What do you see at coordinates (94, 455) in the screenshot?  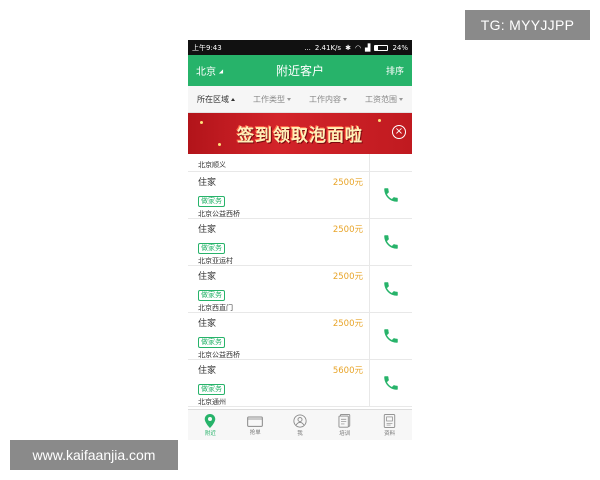 I see `watermark-bottom: www.kaifaanjia.com` at bounding box center [94, 455].